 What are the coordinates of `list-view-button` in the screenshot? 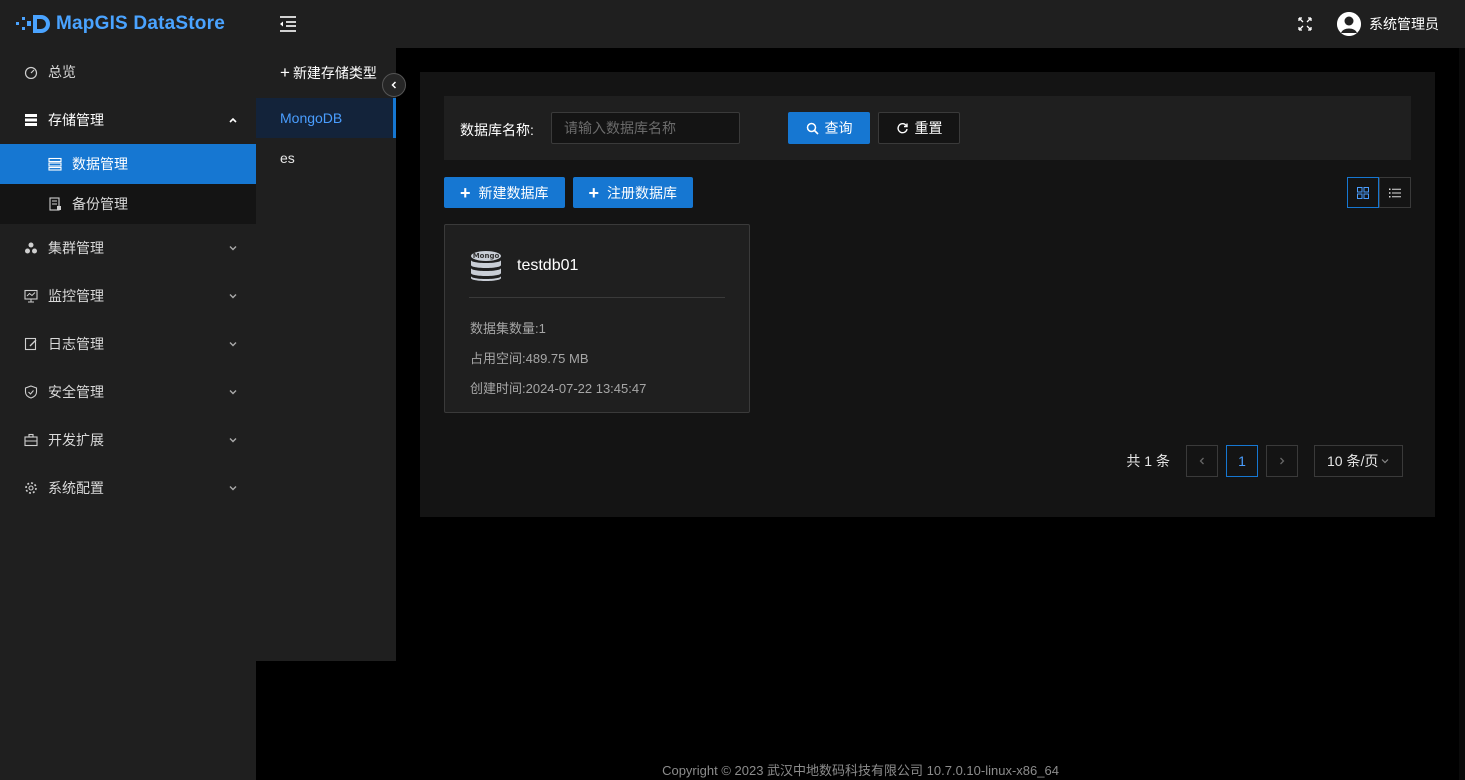 It's located at (1395, 192).